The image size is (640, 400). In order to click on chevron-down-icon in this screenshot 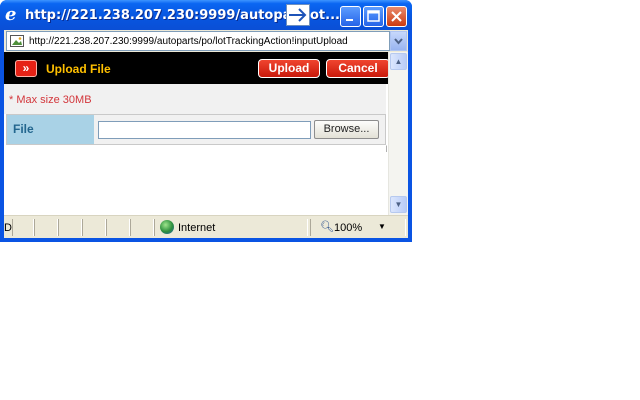, I will do `click(398, 41)`.